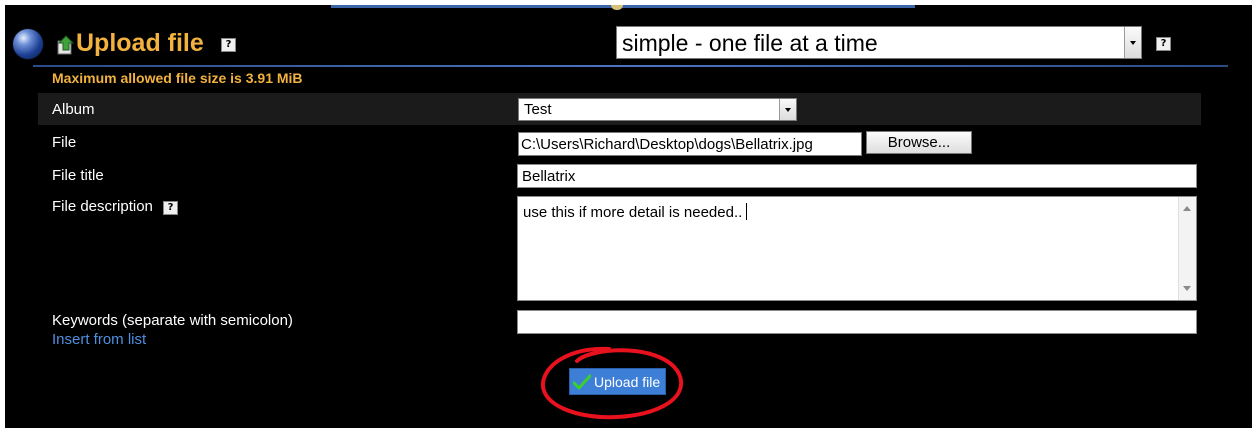 The image size is (1252, 428). I want to click on file-description-textarea: use this if more detail is needed.., so click(857, 248).